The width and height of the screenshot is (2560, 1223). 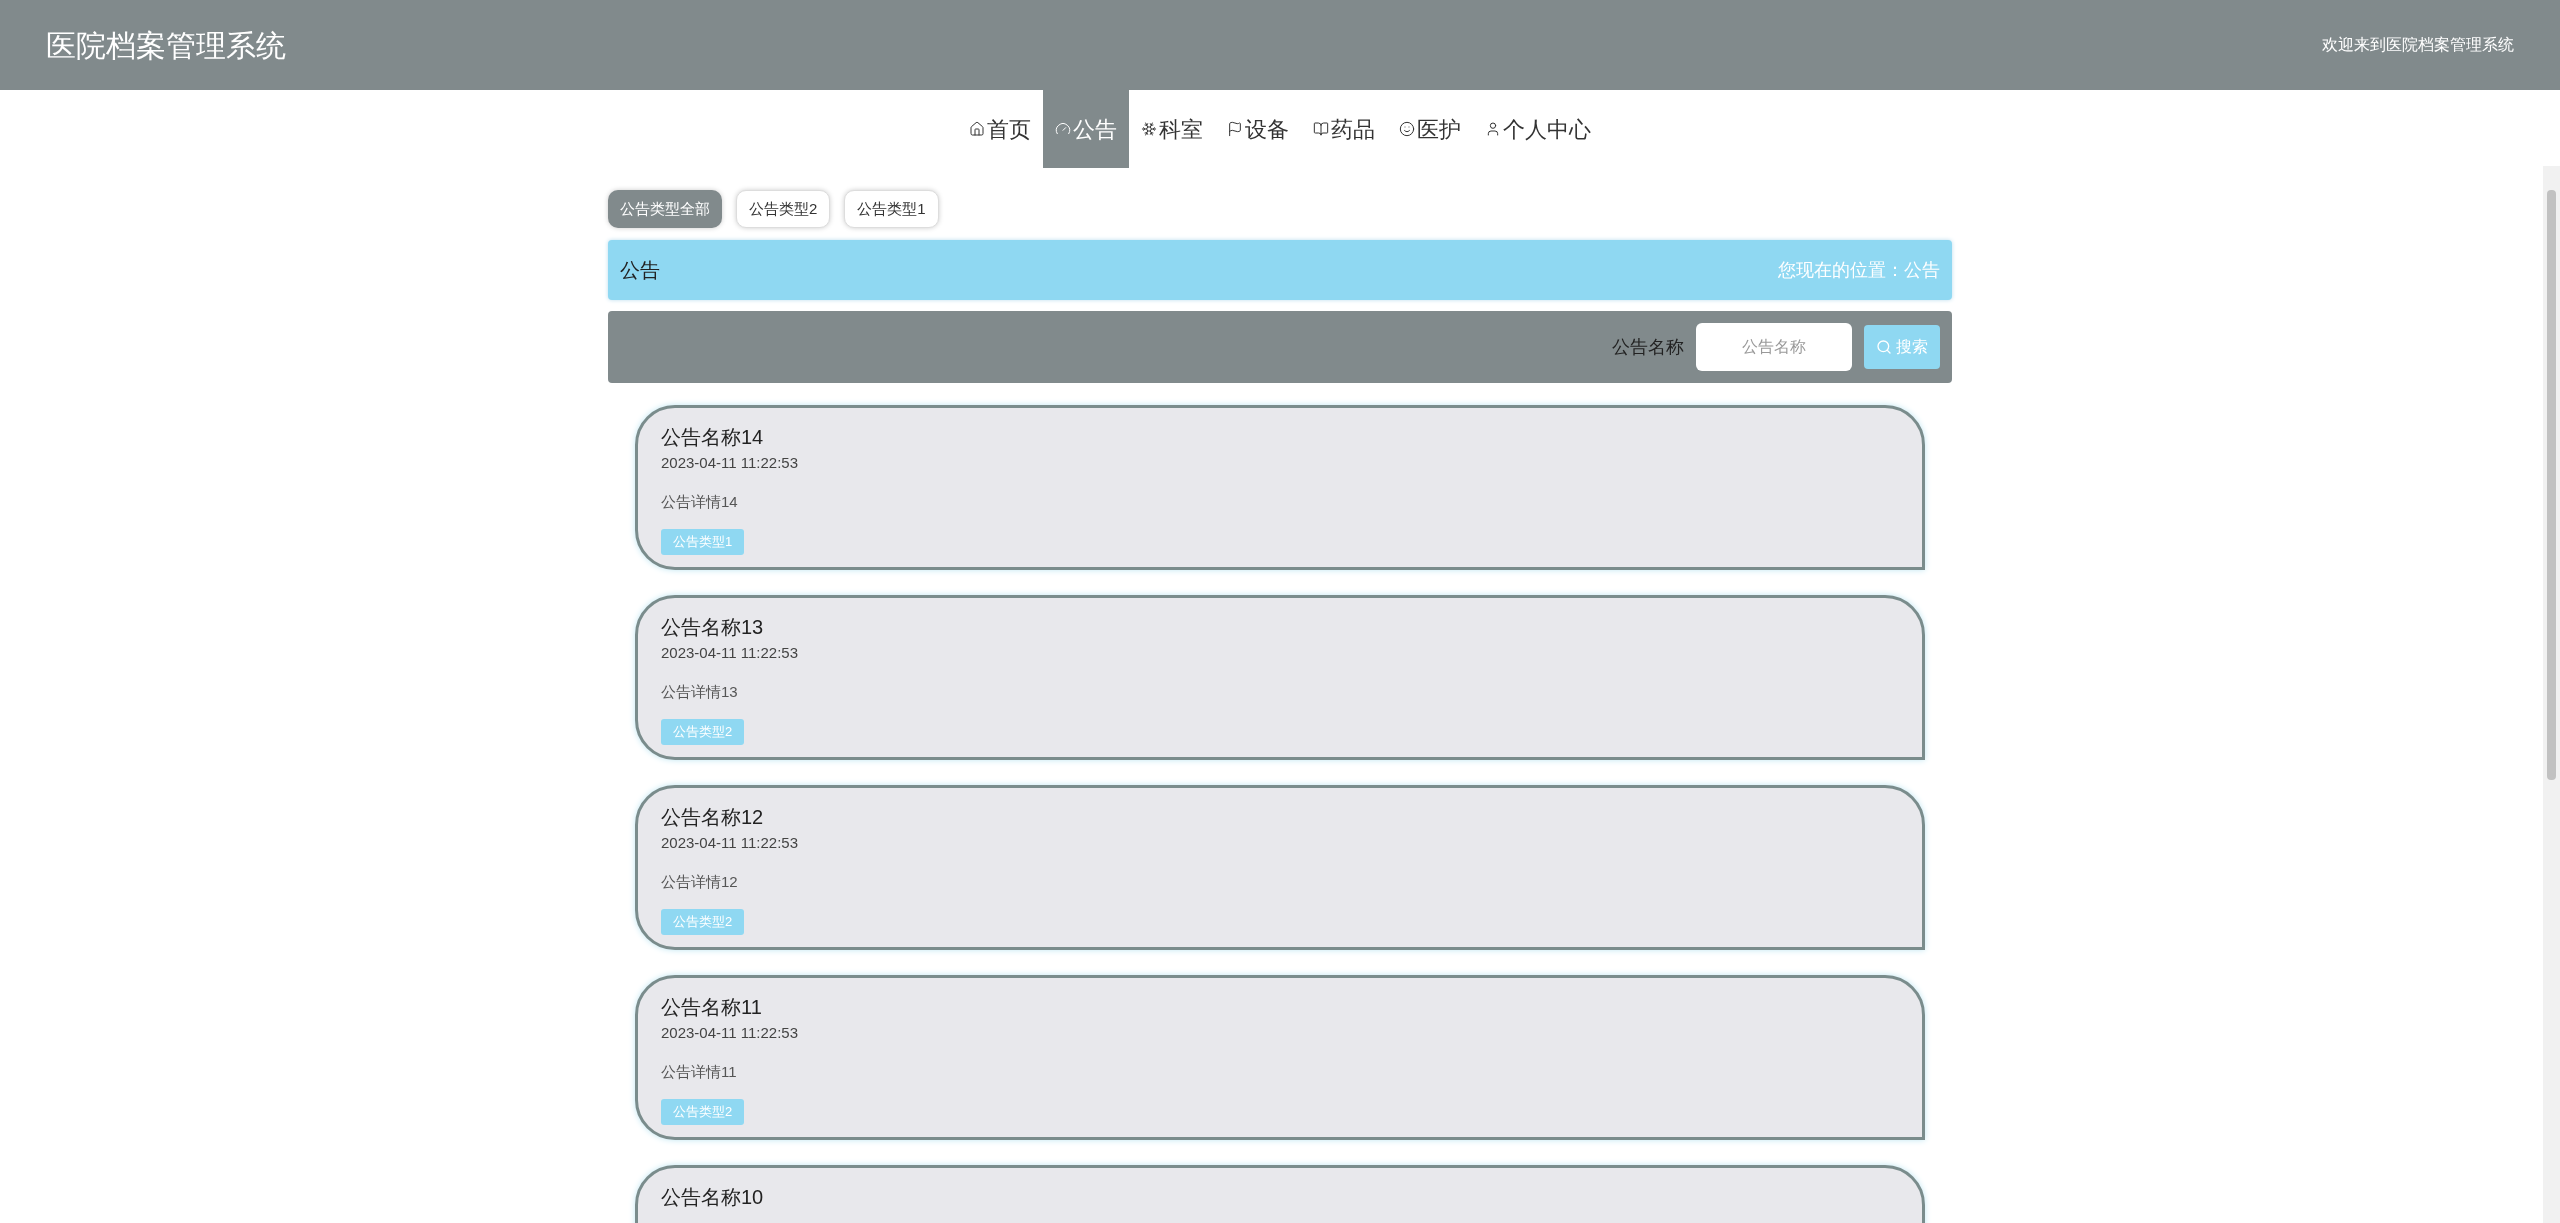 I want to click on notice-card: 公告名称10, so click(x=1280, y=1194).